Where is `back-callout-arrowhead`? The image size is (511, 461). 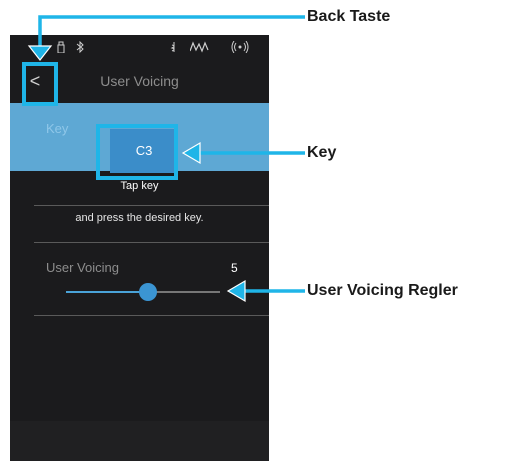
back-callout-arrowhead is located at coordinates (40, 53).